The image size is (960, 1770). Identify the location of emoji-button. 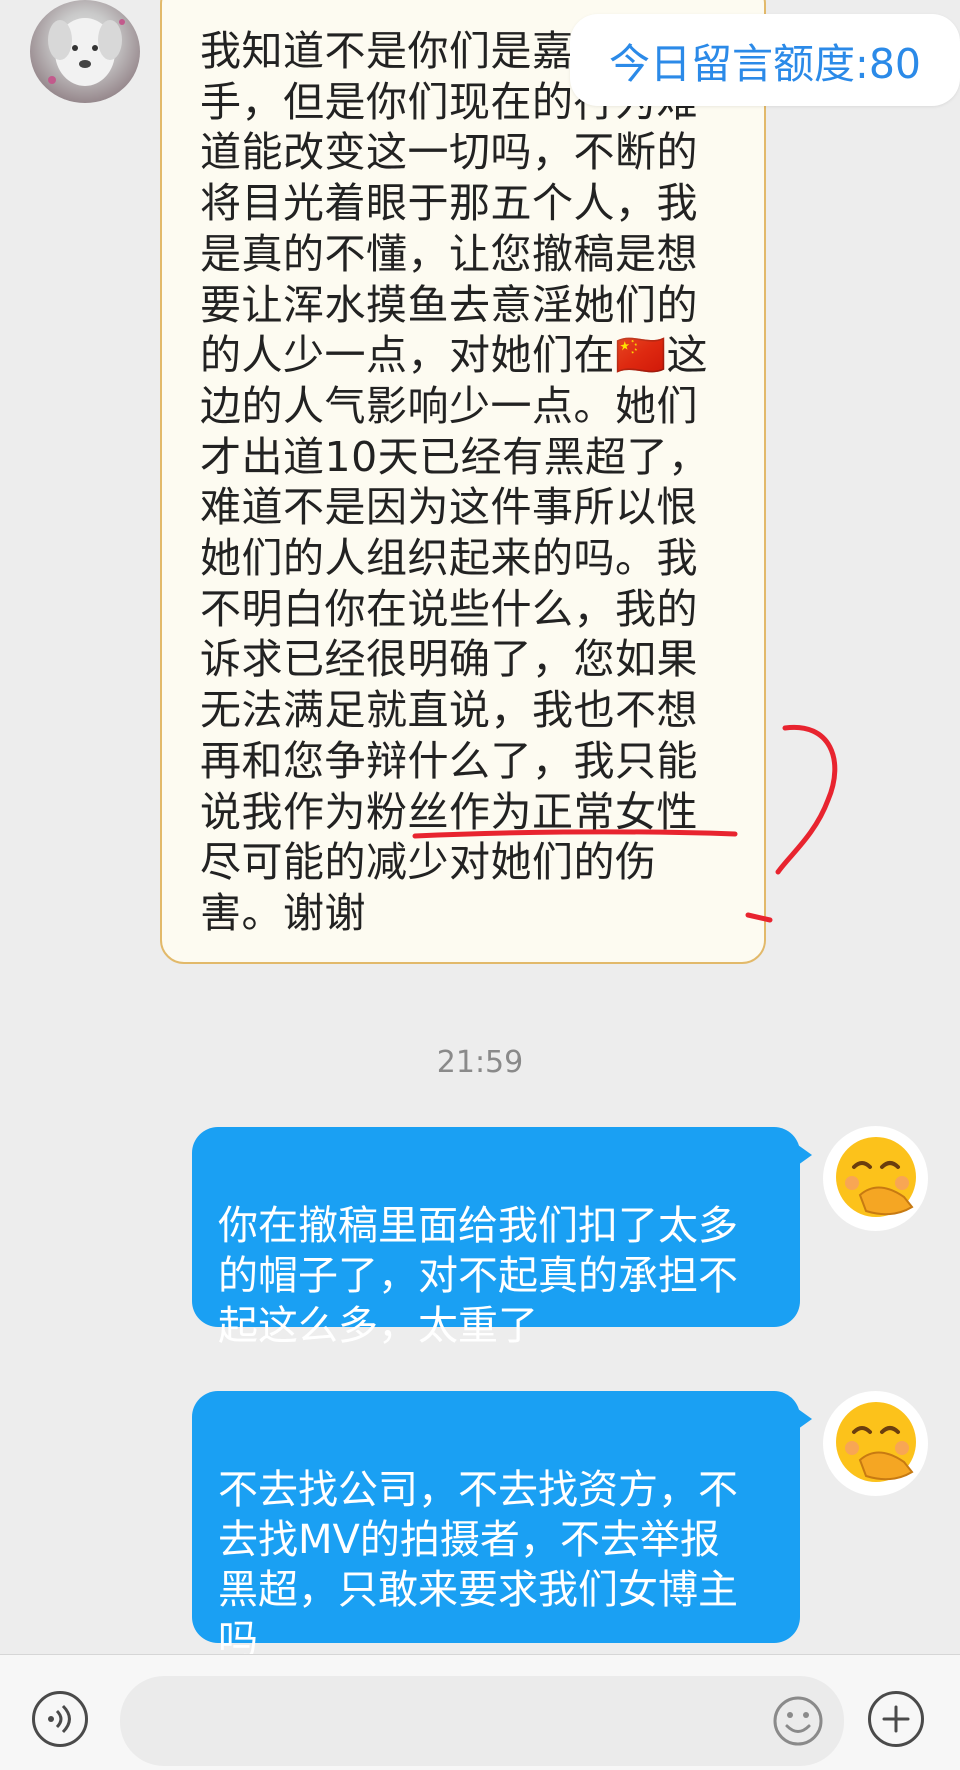
(798, 1721).